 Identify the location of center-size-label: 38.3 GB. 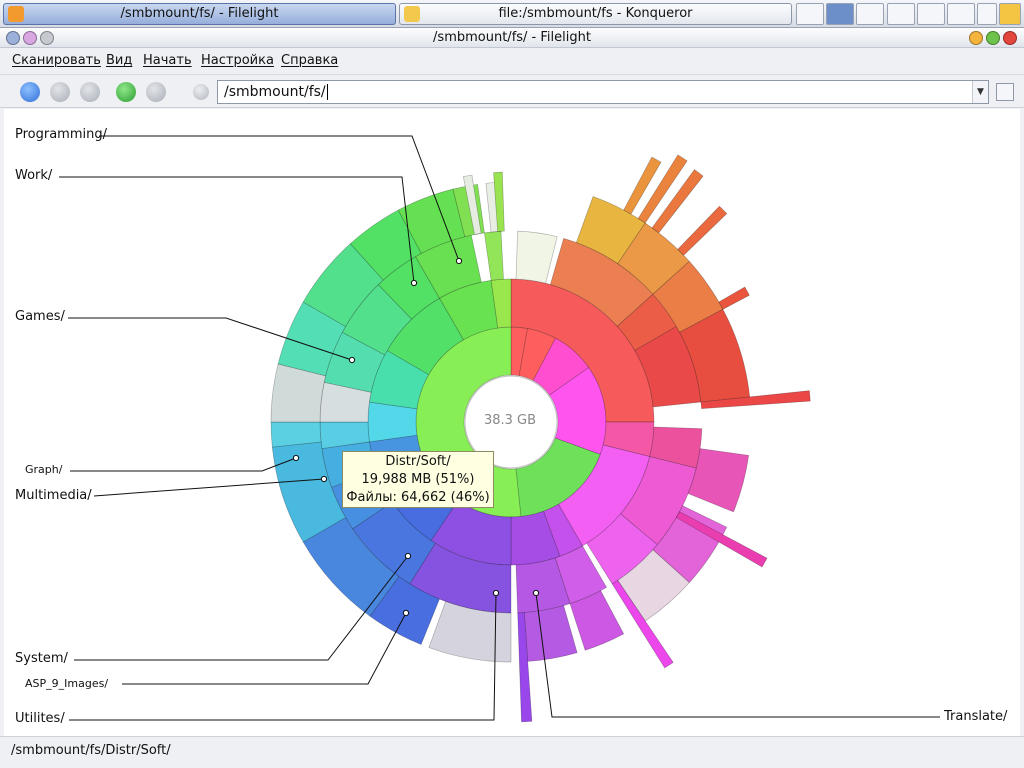
(510, 420).